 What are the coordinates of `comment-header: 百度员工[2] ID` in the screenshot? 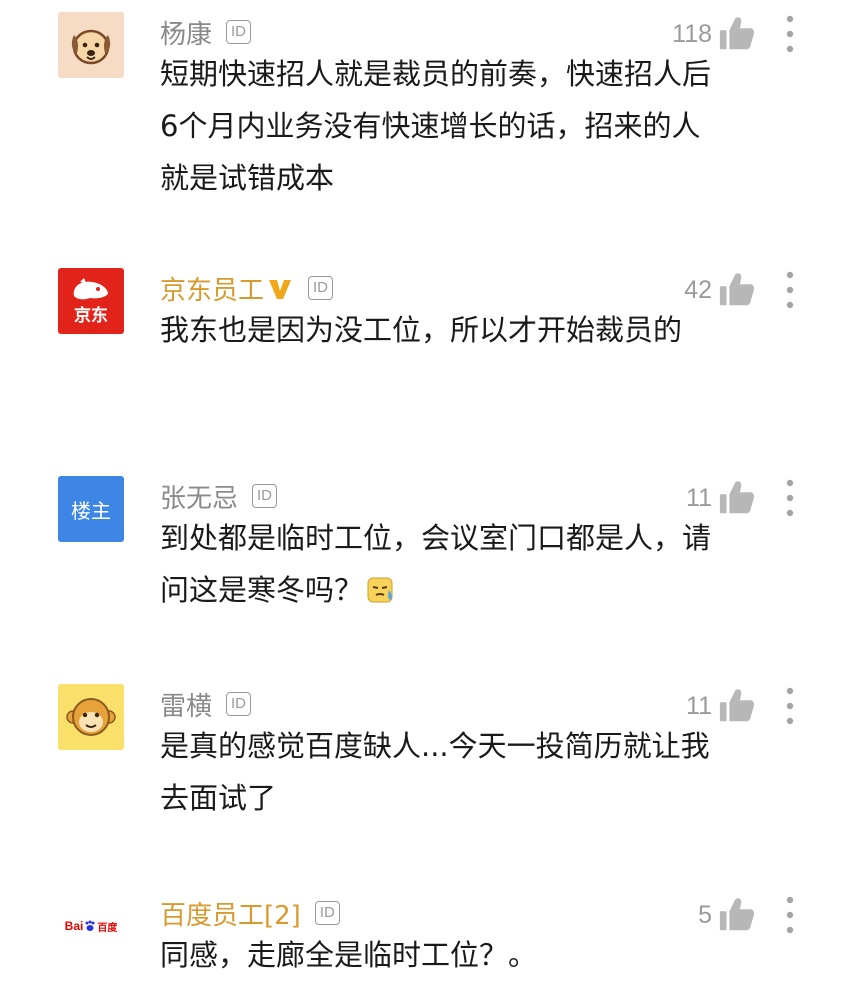 It's located at (250, 913).